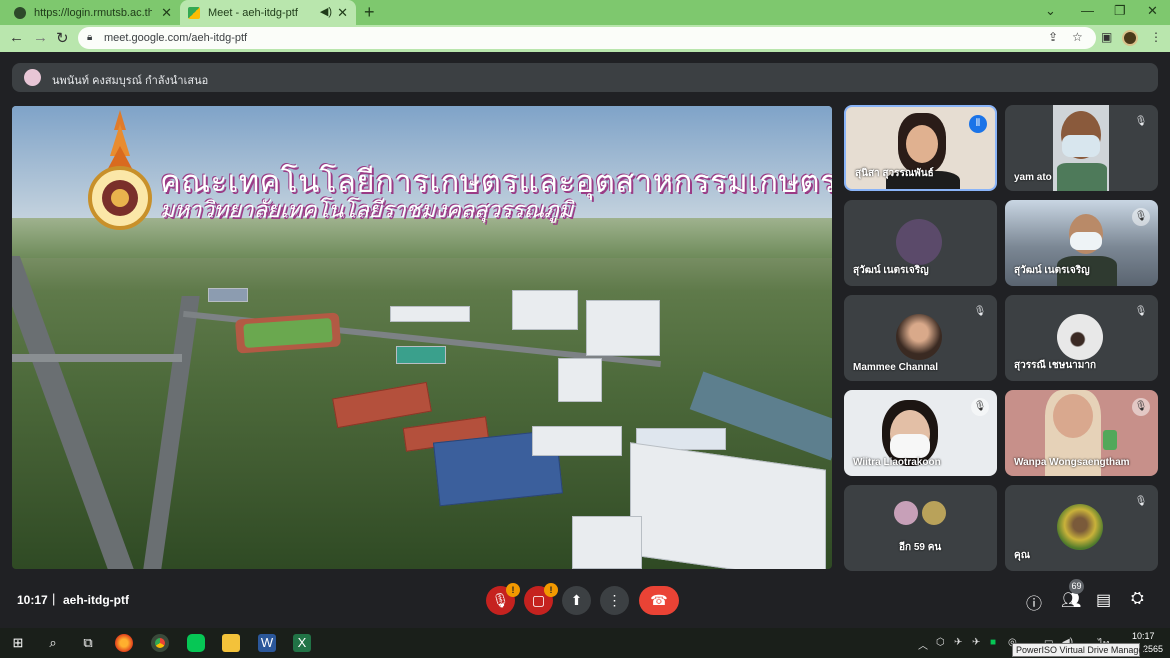 The image size is (1170, 658). Describe the element at coordinates (366, 210) in the screenshot. I see `presentation-subtitle: มหาวิทยาลัยเทคโนโลยีราชมงคลสุวรรณภูมิ` at that location.